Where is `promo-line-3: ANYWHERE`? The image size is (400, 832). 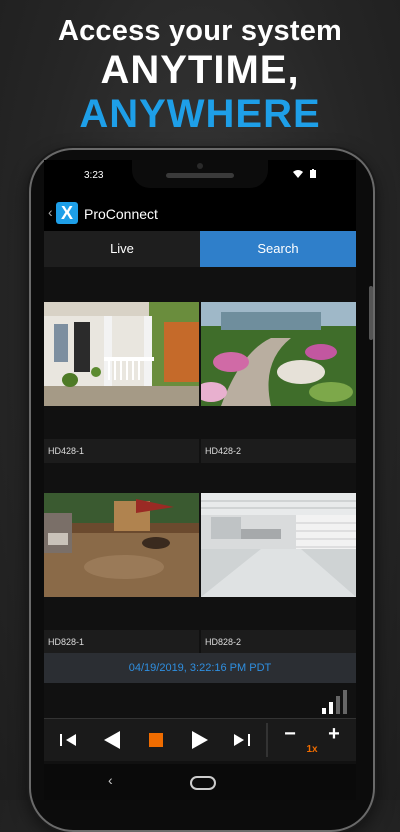
promo-line-3: ANYWHERE is located at coordinates (200, 114).